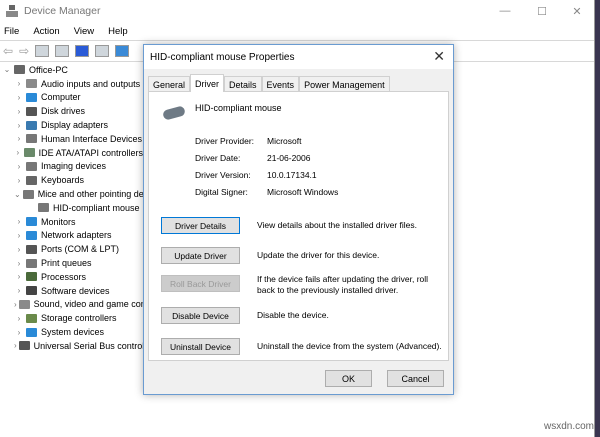 The width and height of the screenshot is (600, 437). Describe the element at coordinates (71, 167) in the screenshot. I see `tree-item: › Imaging devices` at that location.